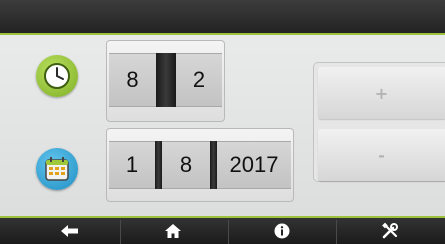  I want to click on info-button, so click(282, 231).